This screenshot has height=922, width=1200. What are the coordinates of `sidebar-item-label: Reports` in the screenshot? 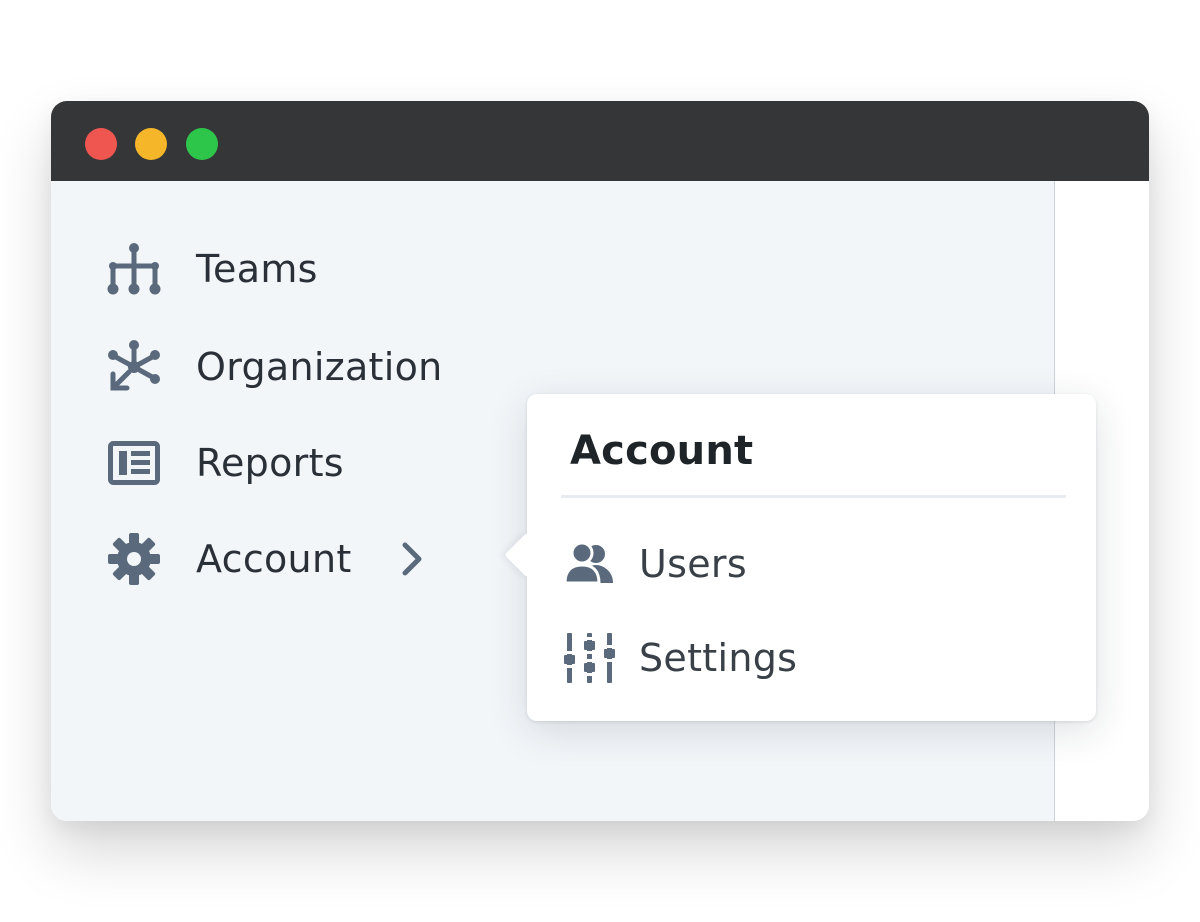 It's located at (270, 463).